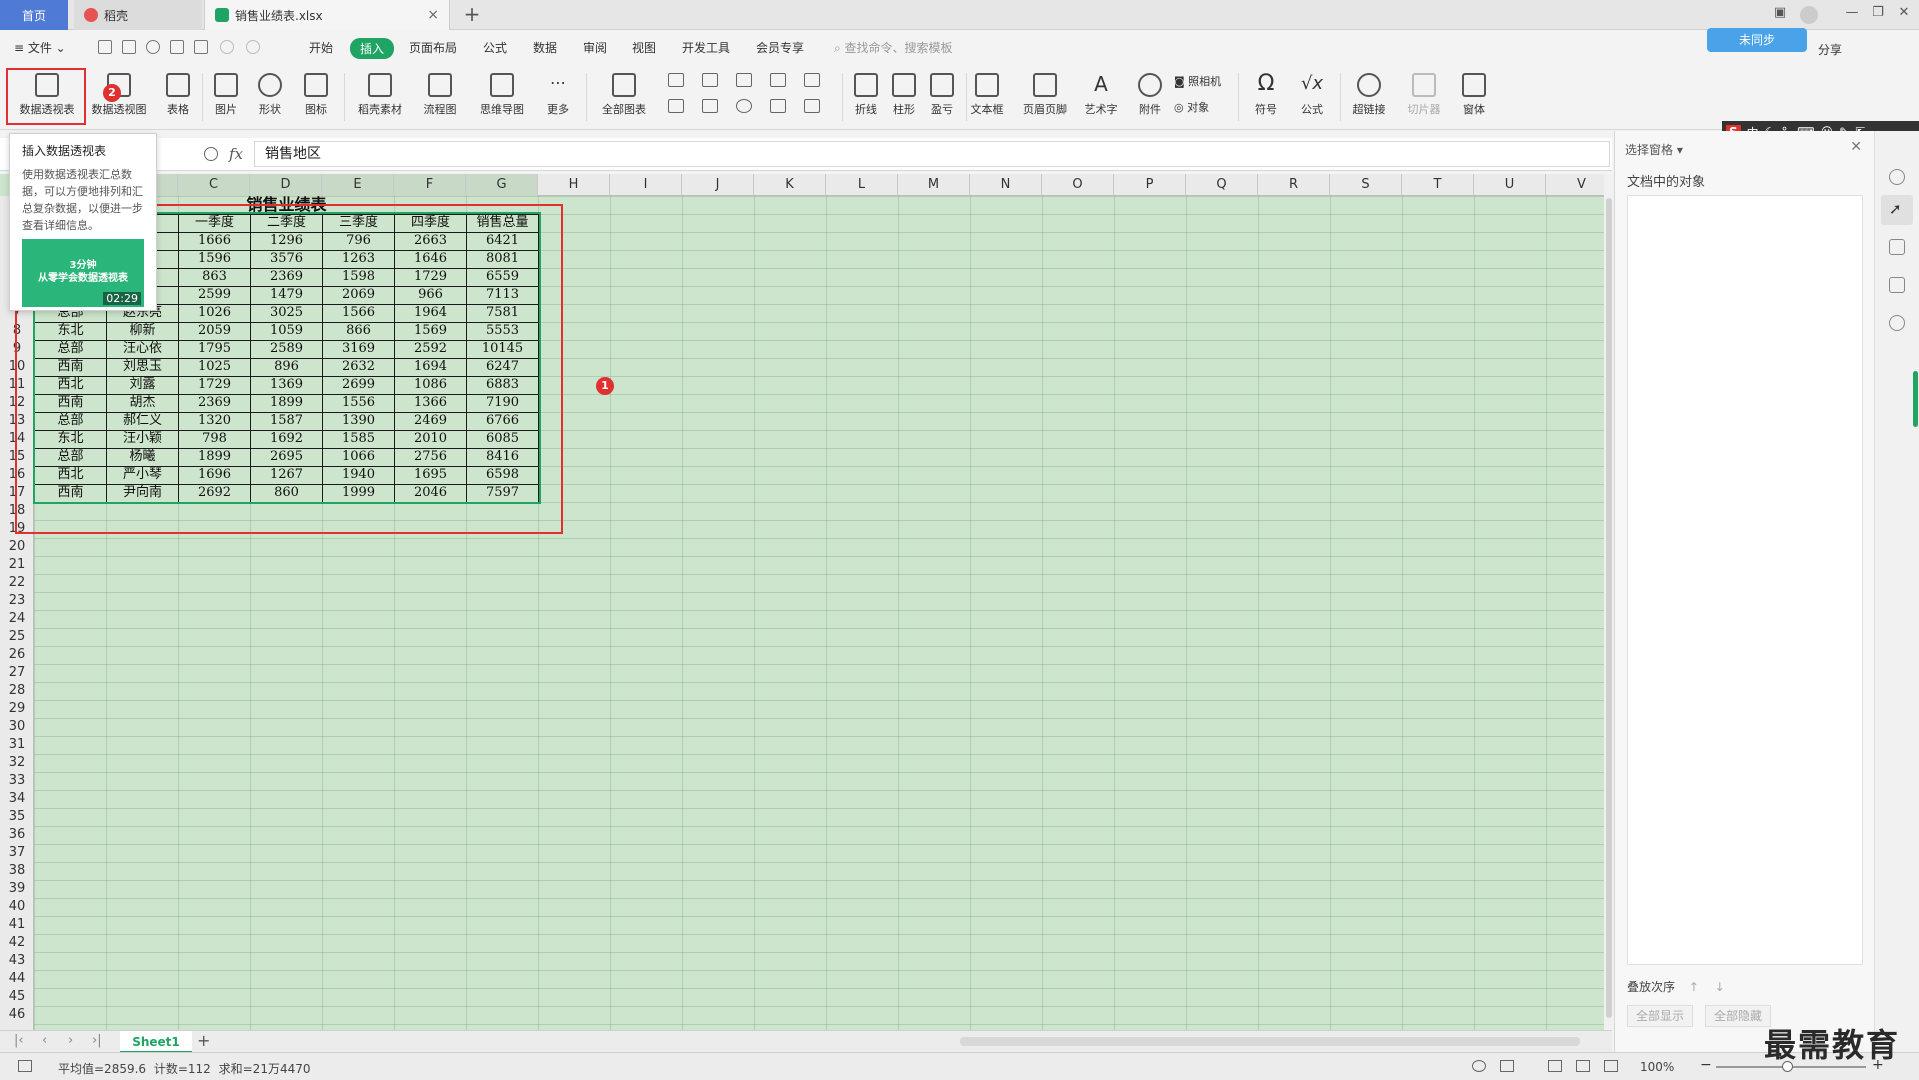  What do you see at coordinates (17, 781) in the screenshot?
I see `row-header: 33` at bounding box center [17, 781].